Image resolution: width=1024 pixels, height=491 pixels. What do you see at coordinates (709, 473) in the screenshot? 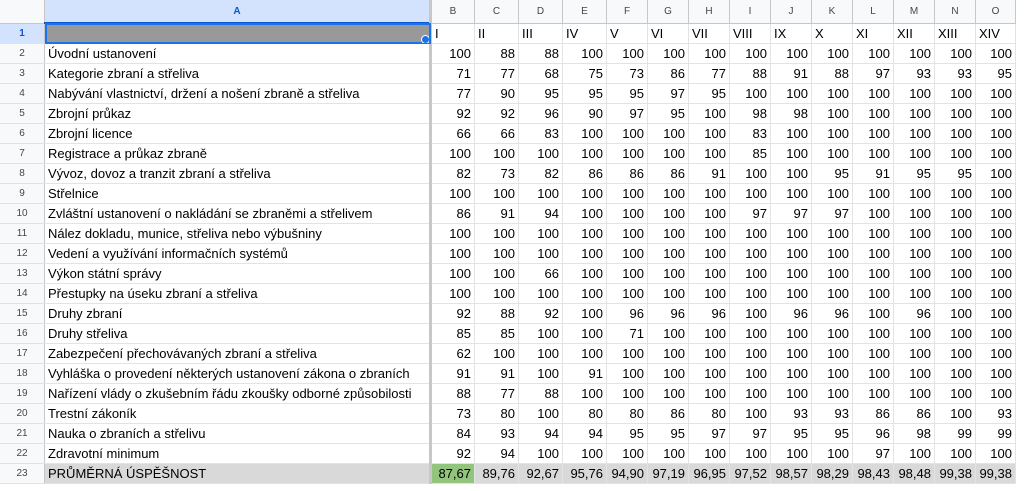
I see `average-score-cell: 96,95` at bounding box center [709, 473].